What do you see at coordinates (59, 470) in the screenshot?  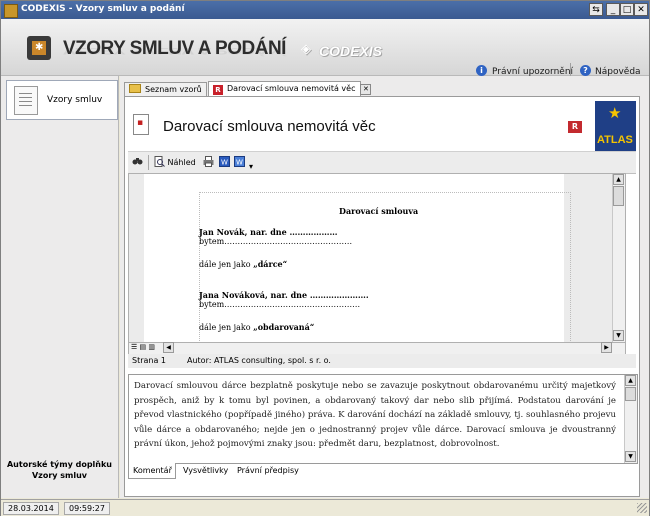 I see `sidebar-footer: Autorské týmy doplňku Vzory smluv` at bounding box center [59, 470].